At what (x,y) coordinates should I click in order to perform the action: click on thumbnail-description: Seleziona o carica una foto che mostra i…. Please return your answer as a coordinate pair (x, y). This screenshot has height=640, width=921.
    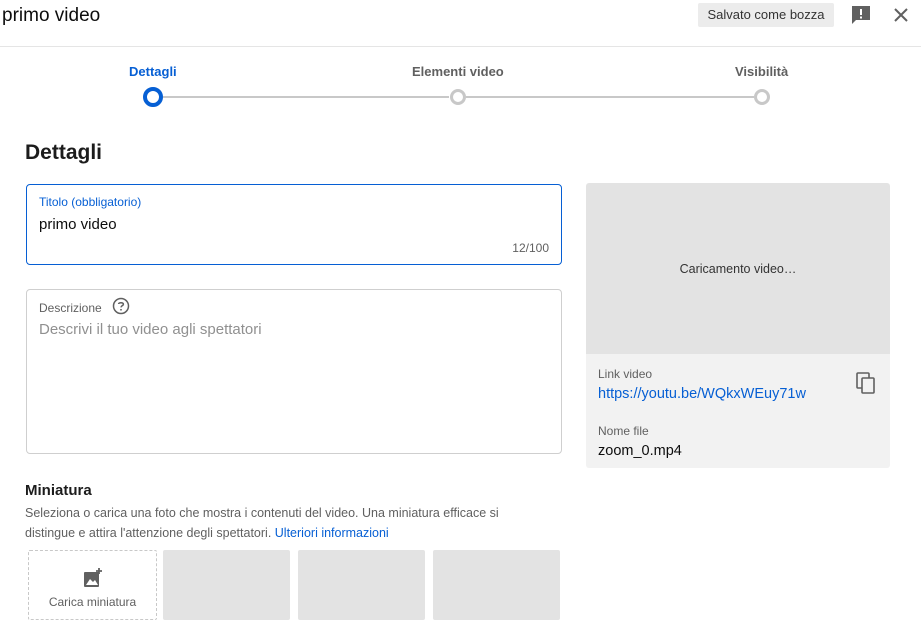
    Looking at the image, I should click on (285, 523).